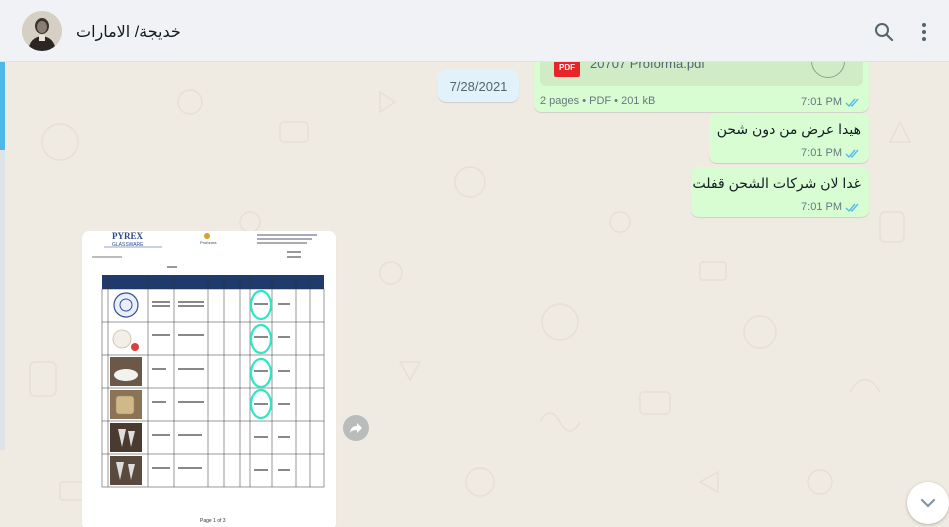 The width and height of the screenshot is (949, 527). I want to click on chevron-down-icon, so click(928, 503).